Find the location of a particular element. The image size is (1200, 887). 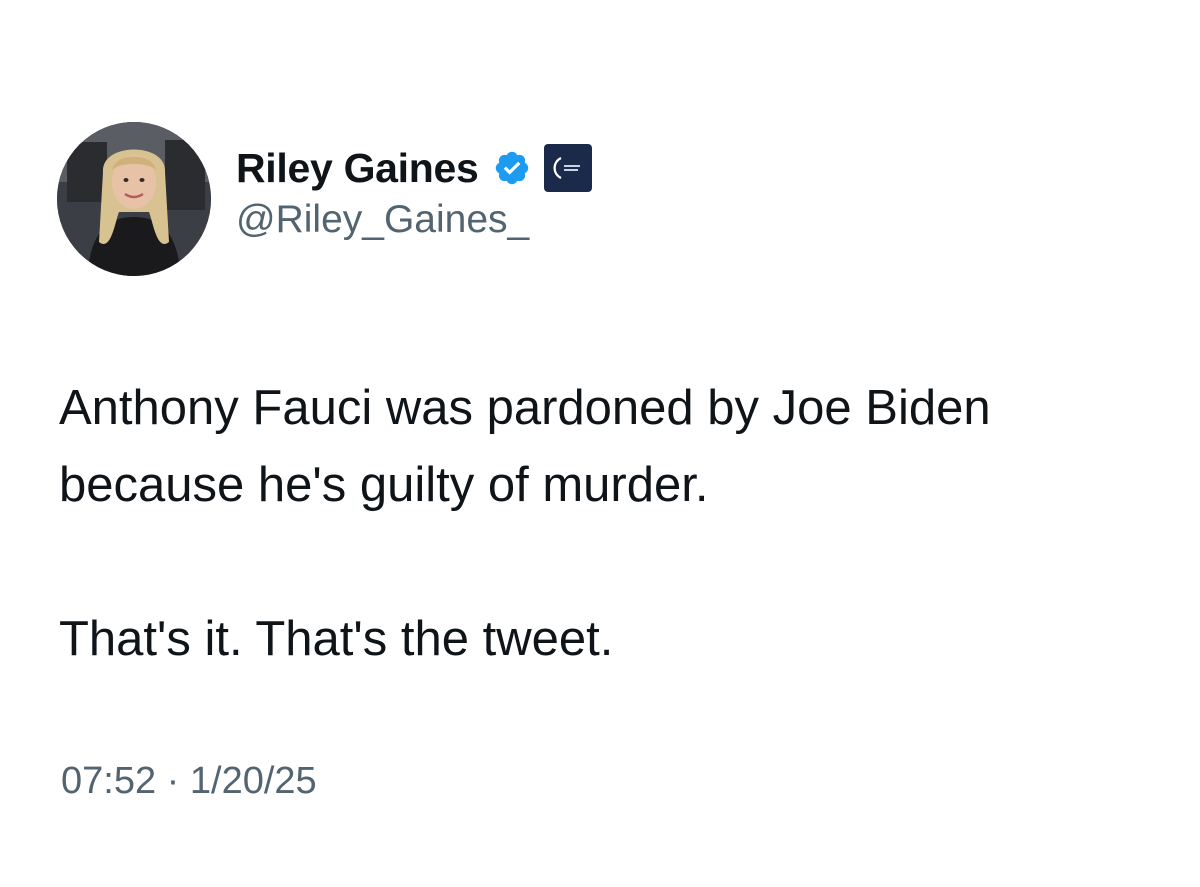

tweet-text-line: That's it. That's the tweet. is located at coordinates (336, 639).